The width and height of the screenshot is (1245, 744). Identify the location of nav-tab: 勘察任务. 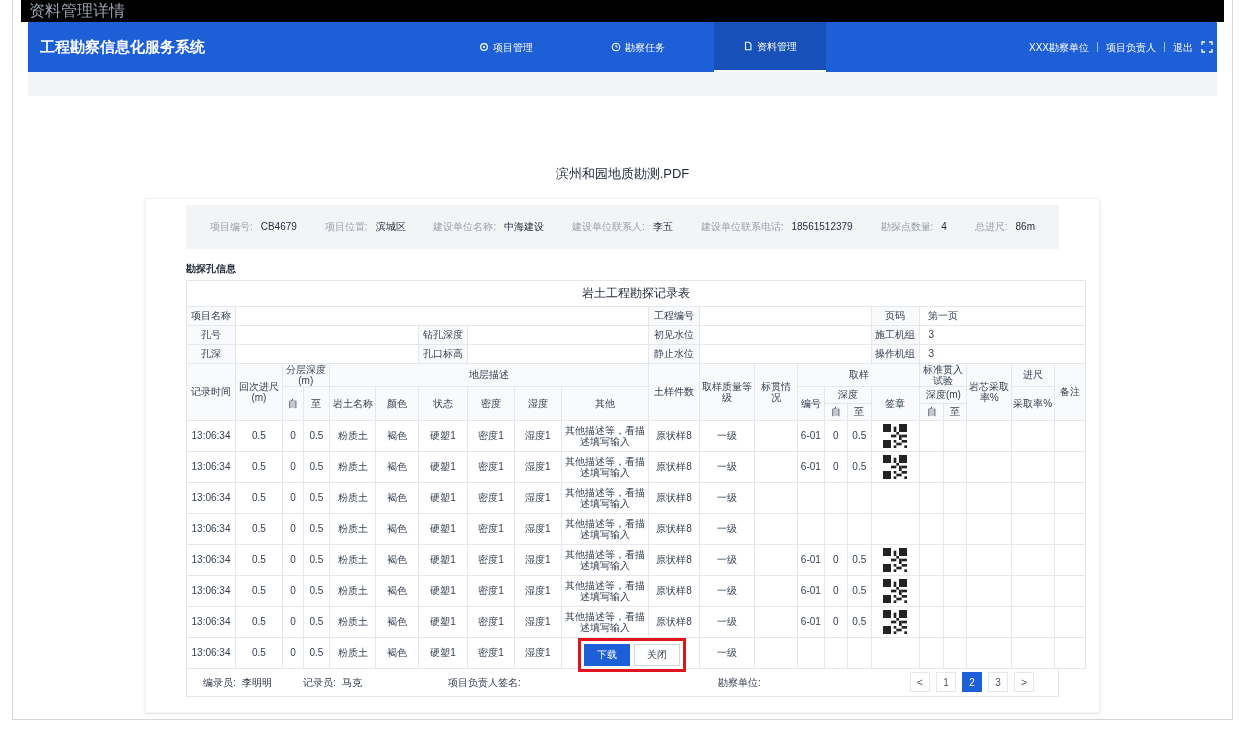
(638, 47).